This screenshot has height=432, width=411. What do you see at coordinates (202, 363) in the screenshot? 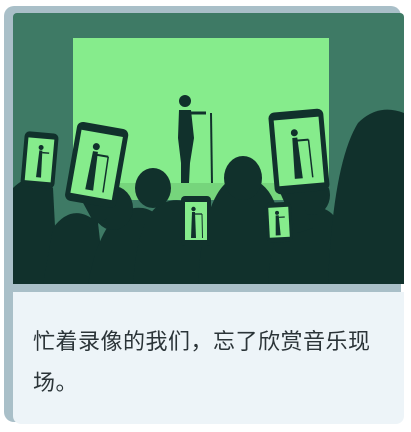
I see `caption-text: 忙着录像的我们，忘了欣赏音乐现场。` at bounding box center [202, 363].